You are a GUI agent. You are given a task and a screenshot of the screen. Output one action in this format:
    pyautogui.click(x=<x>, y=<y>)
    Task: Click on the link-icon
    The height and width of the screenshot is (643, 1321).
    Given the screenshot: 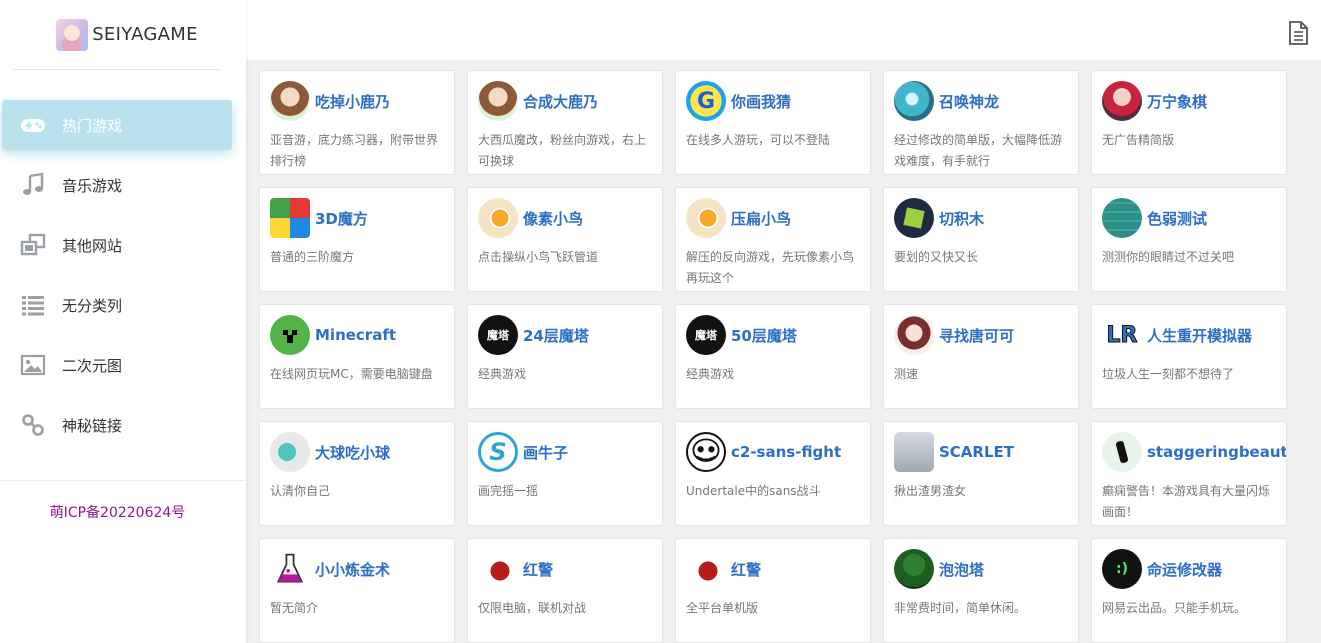 What is the action you would take?
    pyautogui.click(x=33, y=425)
    